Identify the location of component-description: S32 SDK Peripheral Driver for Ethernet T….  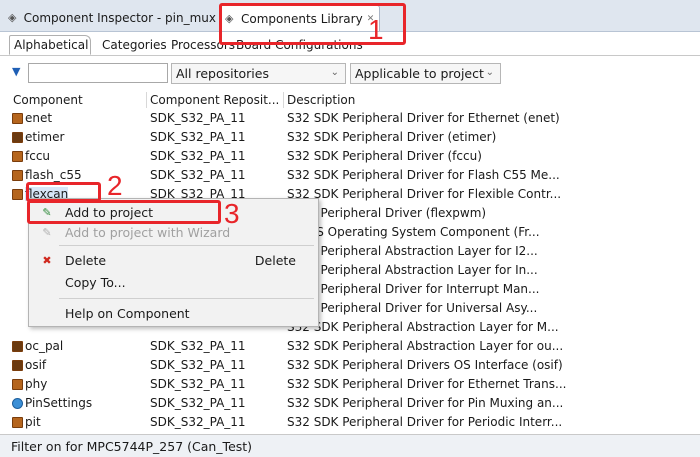
(427, 384).